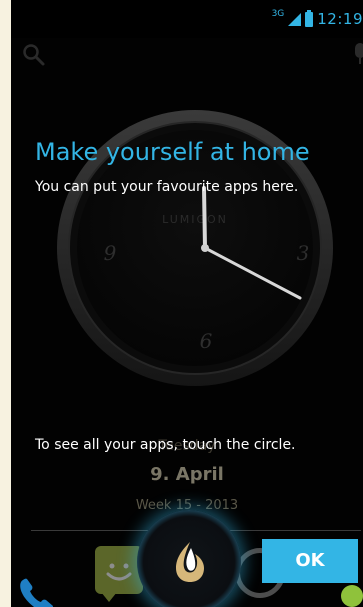 This screenshot has width=363, height=607. Describe the element at coordinates (310, 561) in the screenshot. I see `ok-button: OK` at that location.